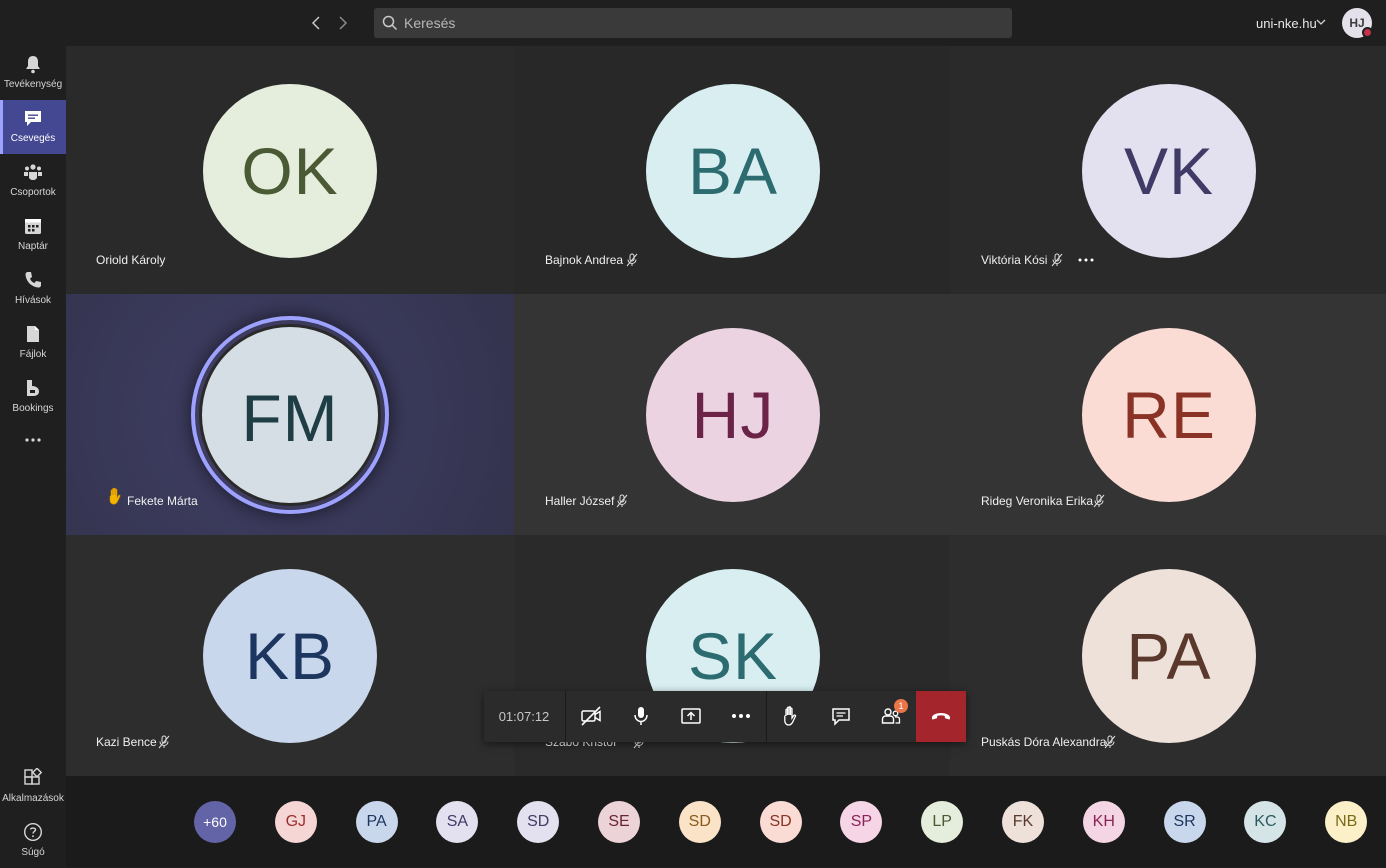 The image size is (1386, 868). I want to click on participant-mini-avatar: SE, so click(619, 822).